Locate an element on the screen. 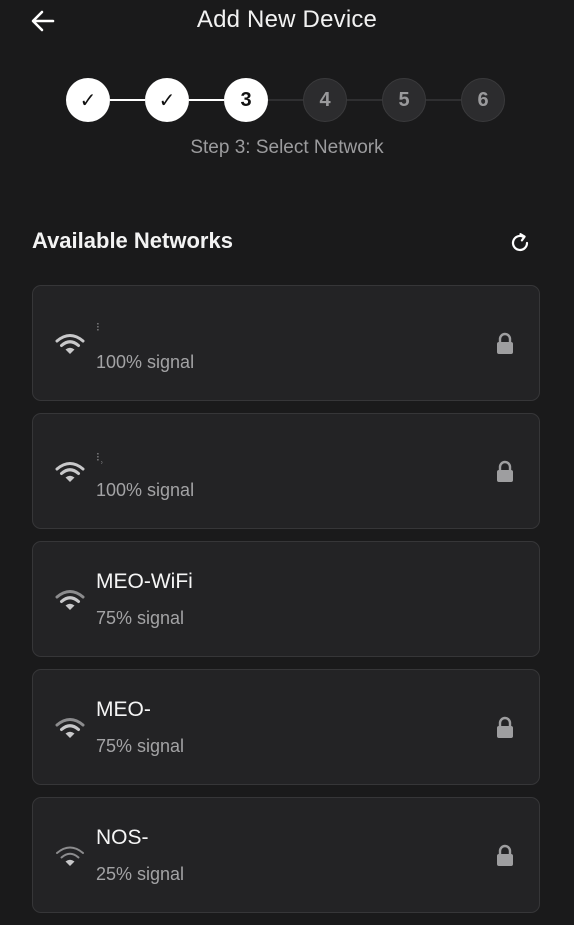 The height and width of the screenshot is (925, 574). refresh-icon is located at coordinates (520, 242).